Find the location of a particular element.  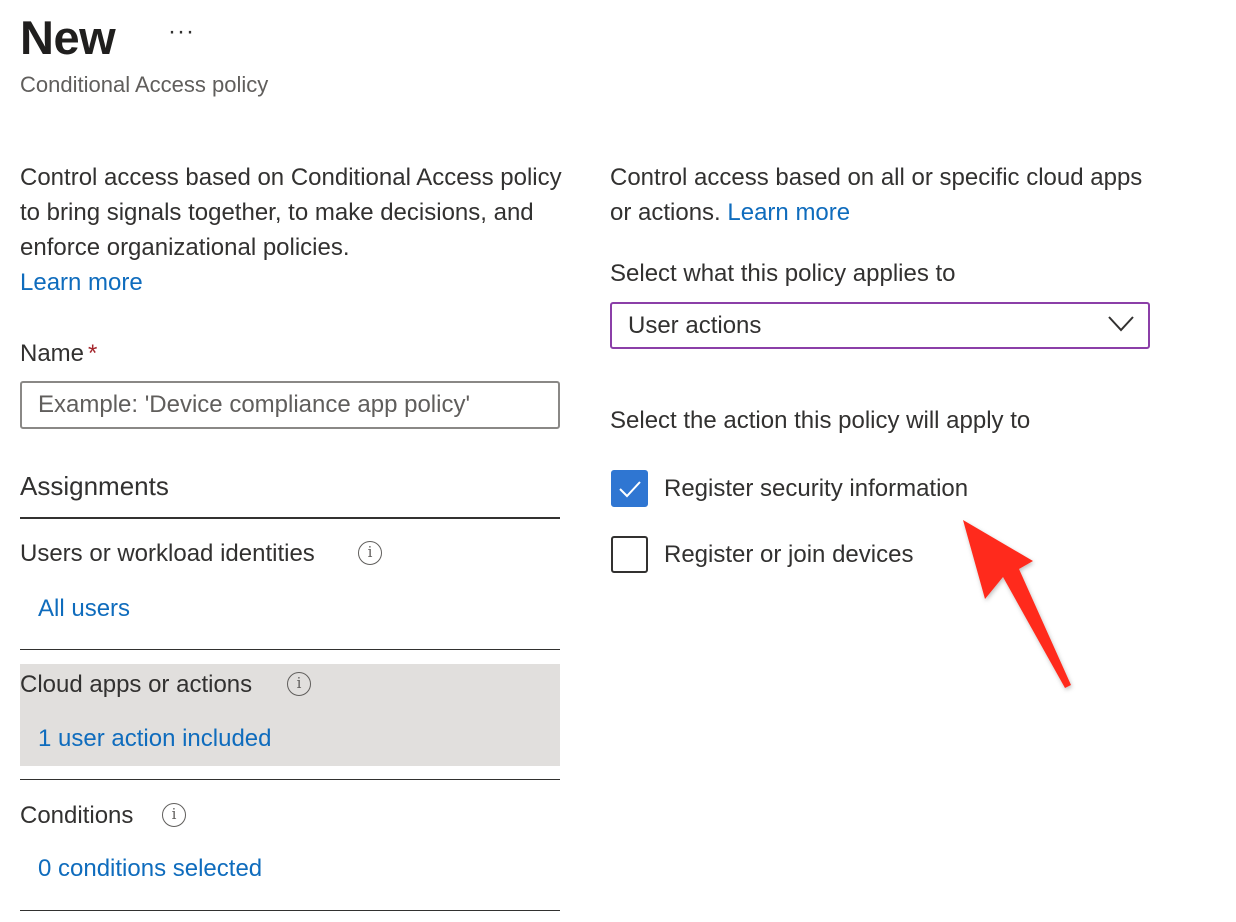

name-label: Name * is located at coordinates (58, 354).